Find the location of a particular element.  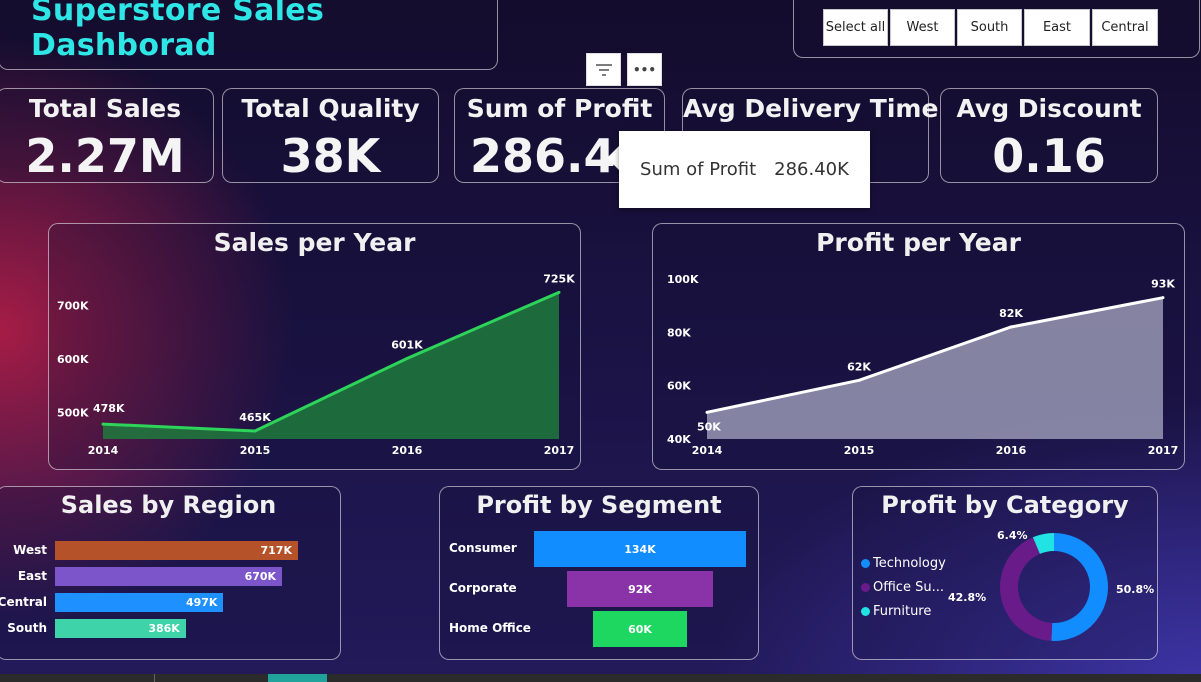

legend-item-furniture: Furniture is located at coordinates (896, 611).